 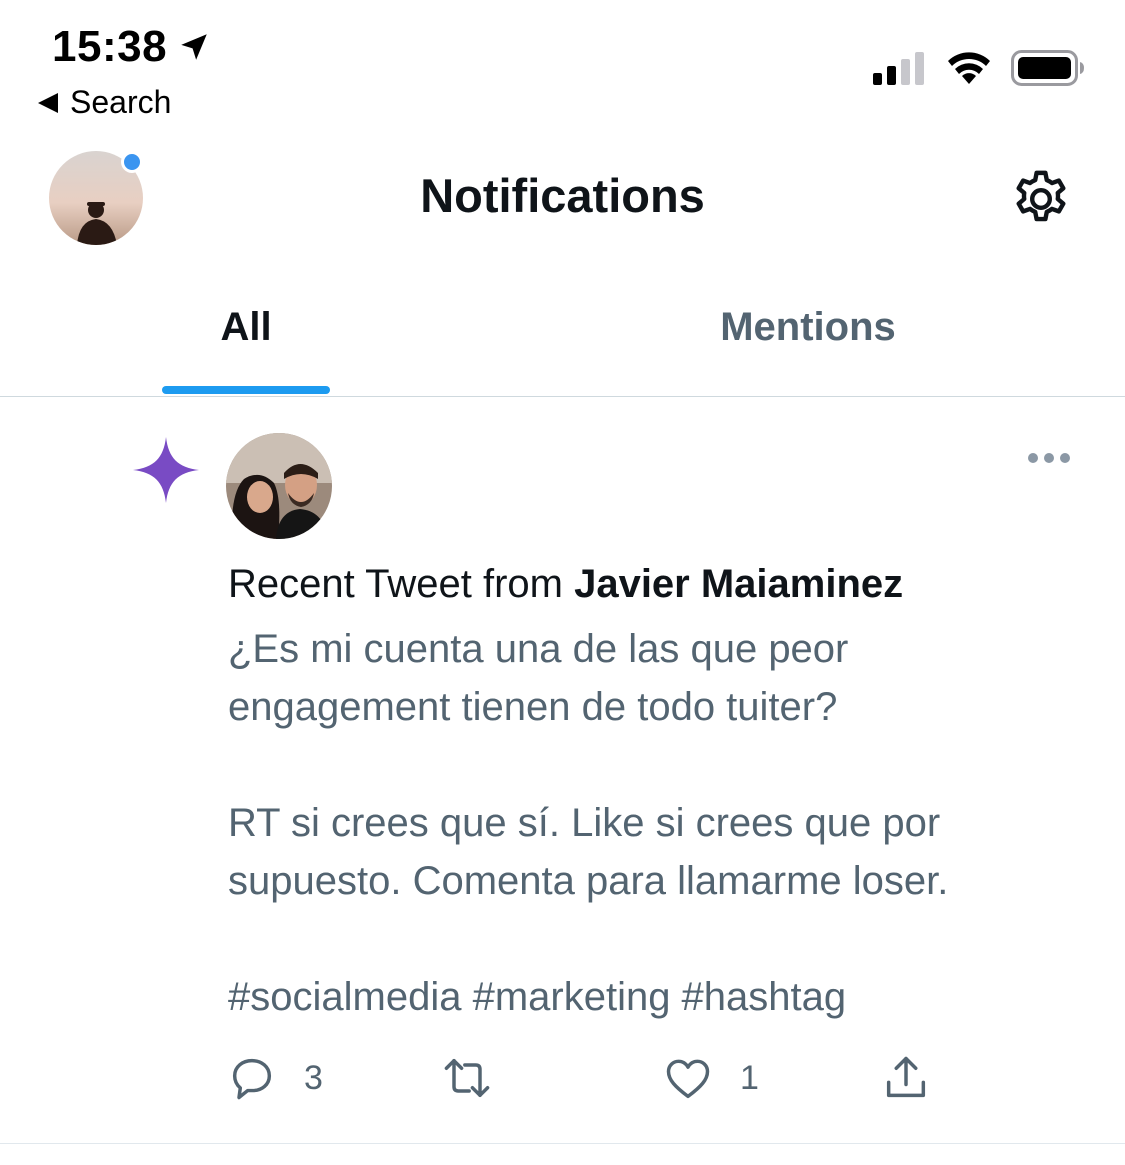 I want to click on status-indicators, so click(x=979, y=68).